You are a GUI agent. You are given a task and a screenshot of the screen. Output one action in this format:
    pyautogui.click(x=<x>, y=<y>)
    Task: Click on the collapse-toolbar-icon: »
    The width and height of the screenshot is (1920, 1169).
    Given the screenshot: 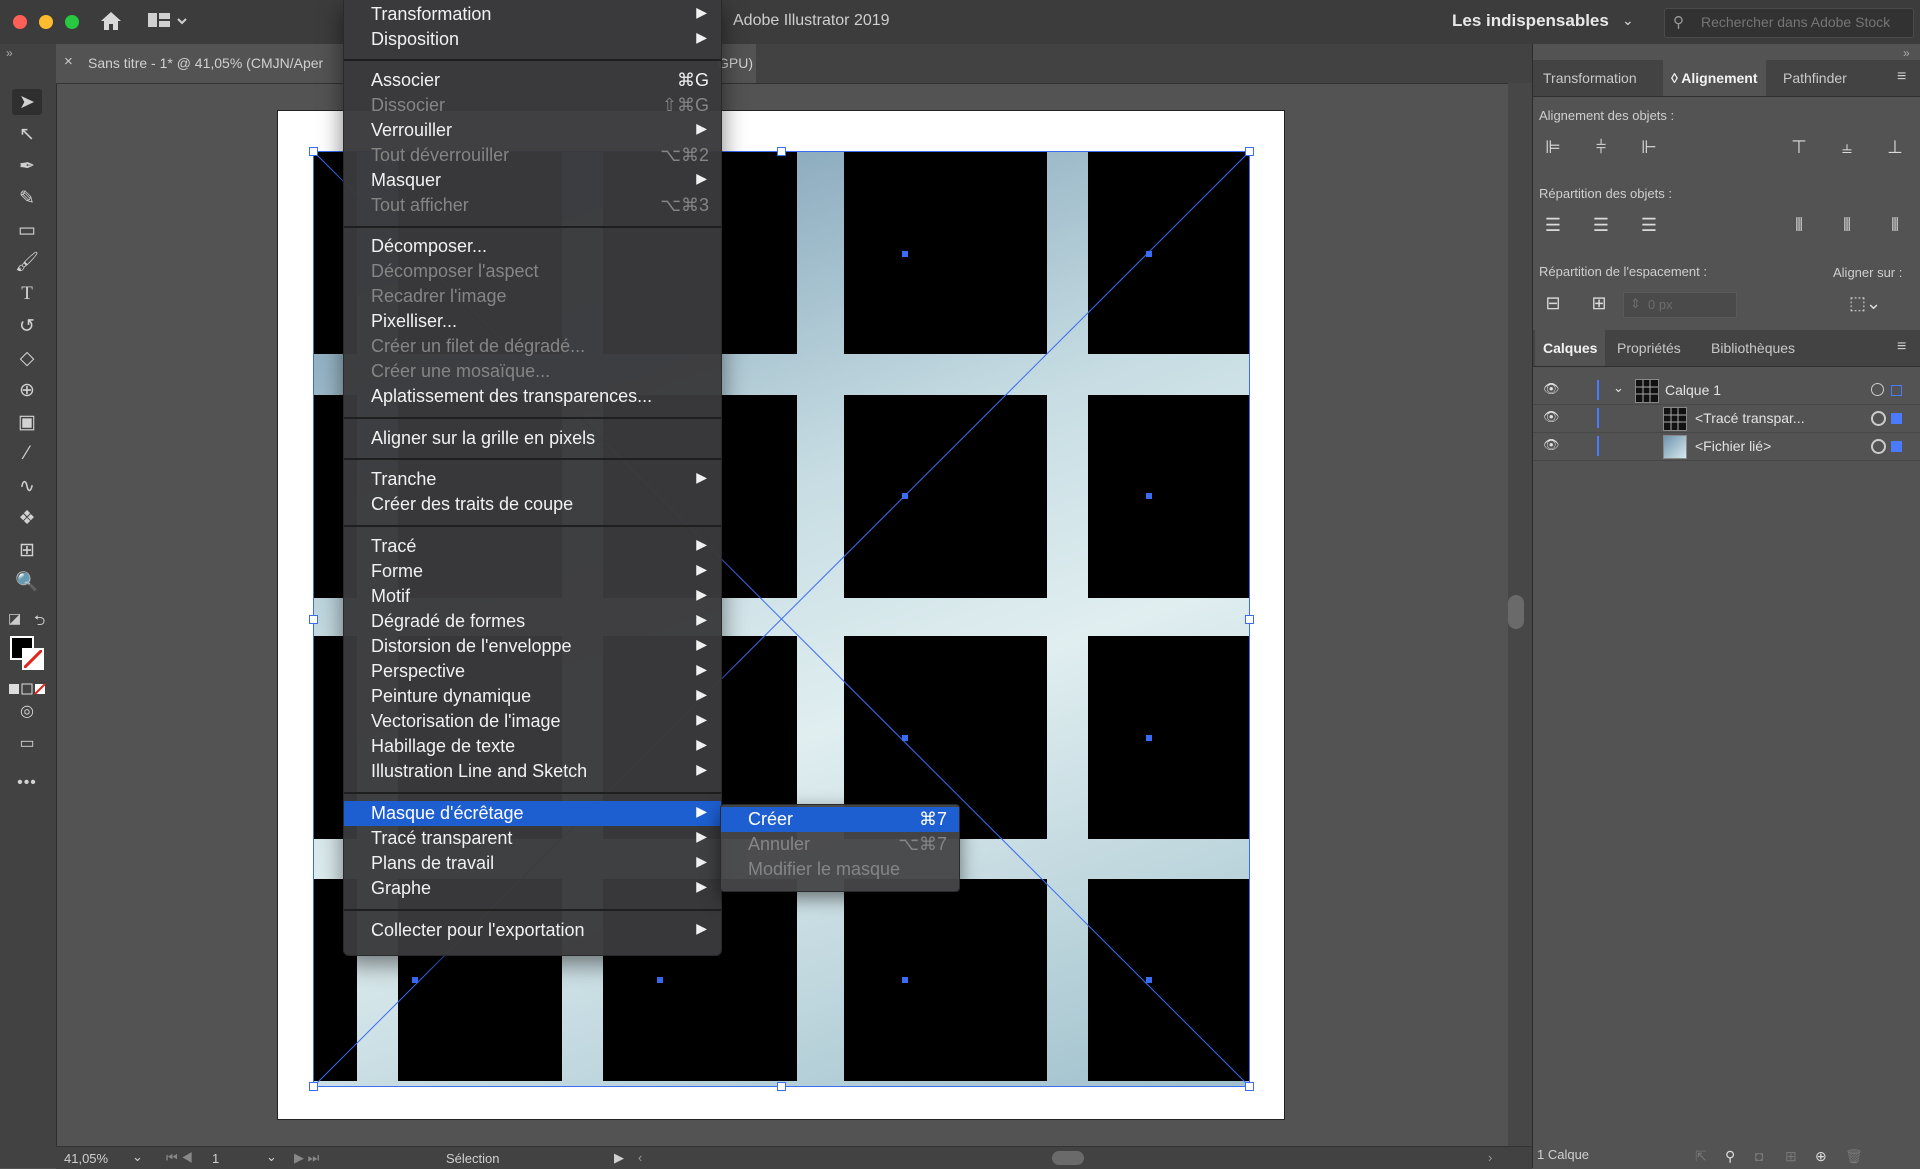 What is the action you would take?
    pyautogui.click(x=9, y=53)
    